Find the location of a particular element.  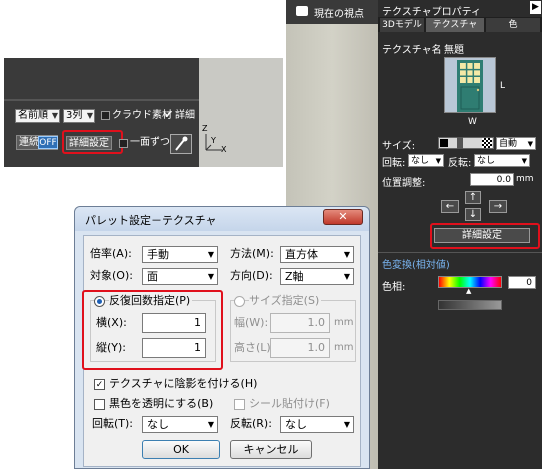

door-icon is located at coordinates (470, 86).